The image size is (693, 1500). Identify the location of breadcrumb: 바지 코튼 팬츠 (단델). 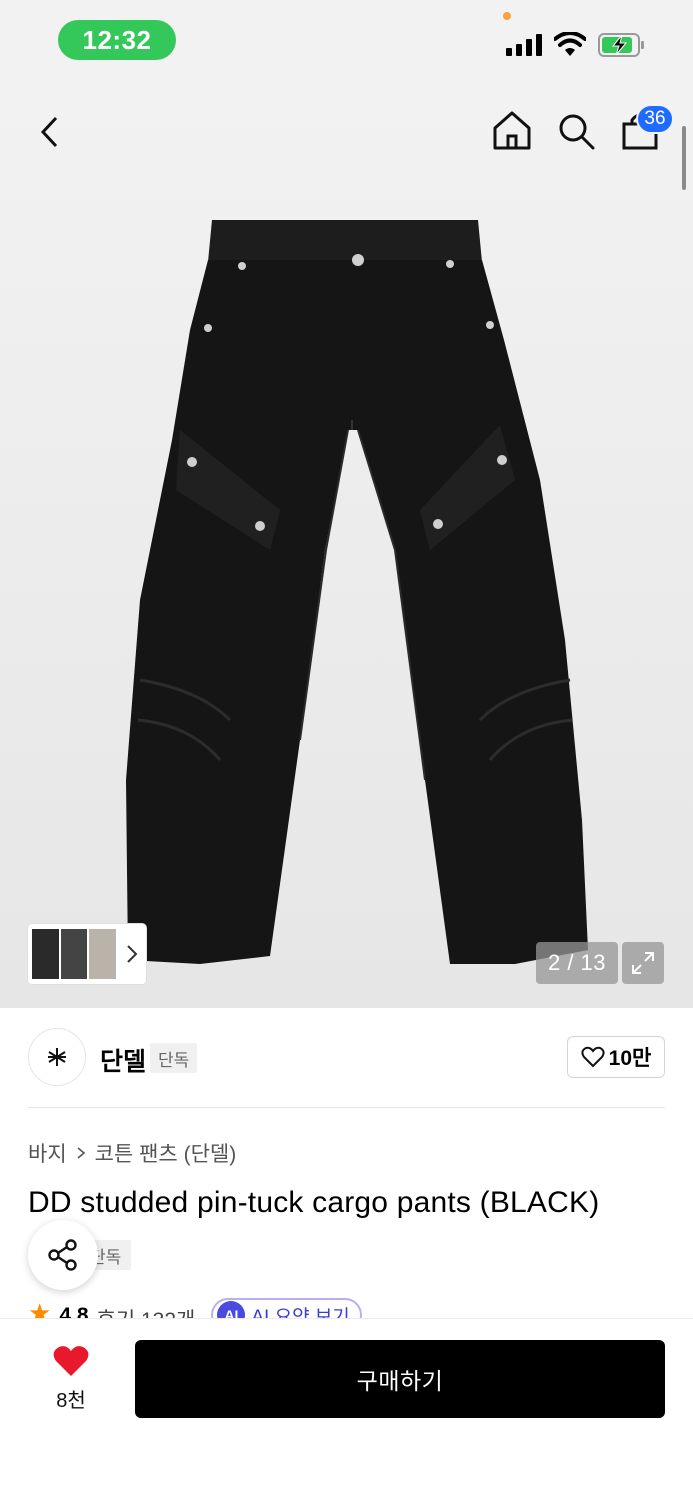
(132, 1153).